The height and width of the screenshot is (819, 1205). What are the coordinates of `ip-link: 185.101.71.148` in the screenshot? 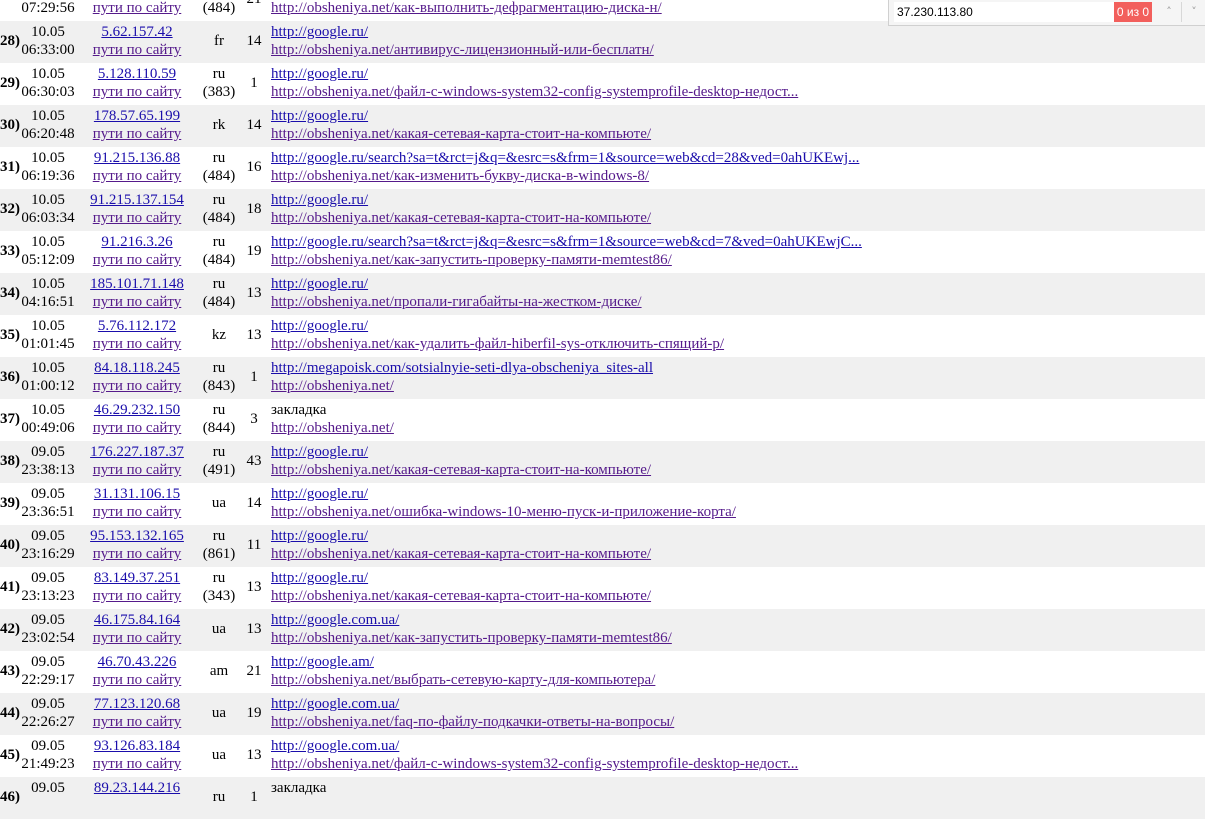 It's located at (137, 284).